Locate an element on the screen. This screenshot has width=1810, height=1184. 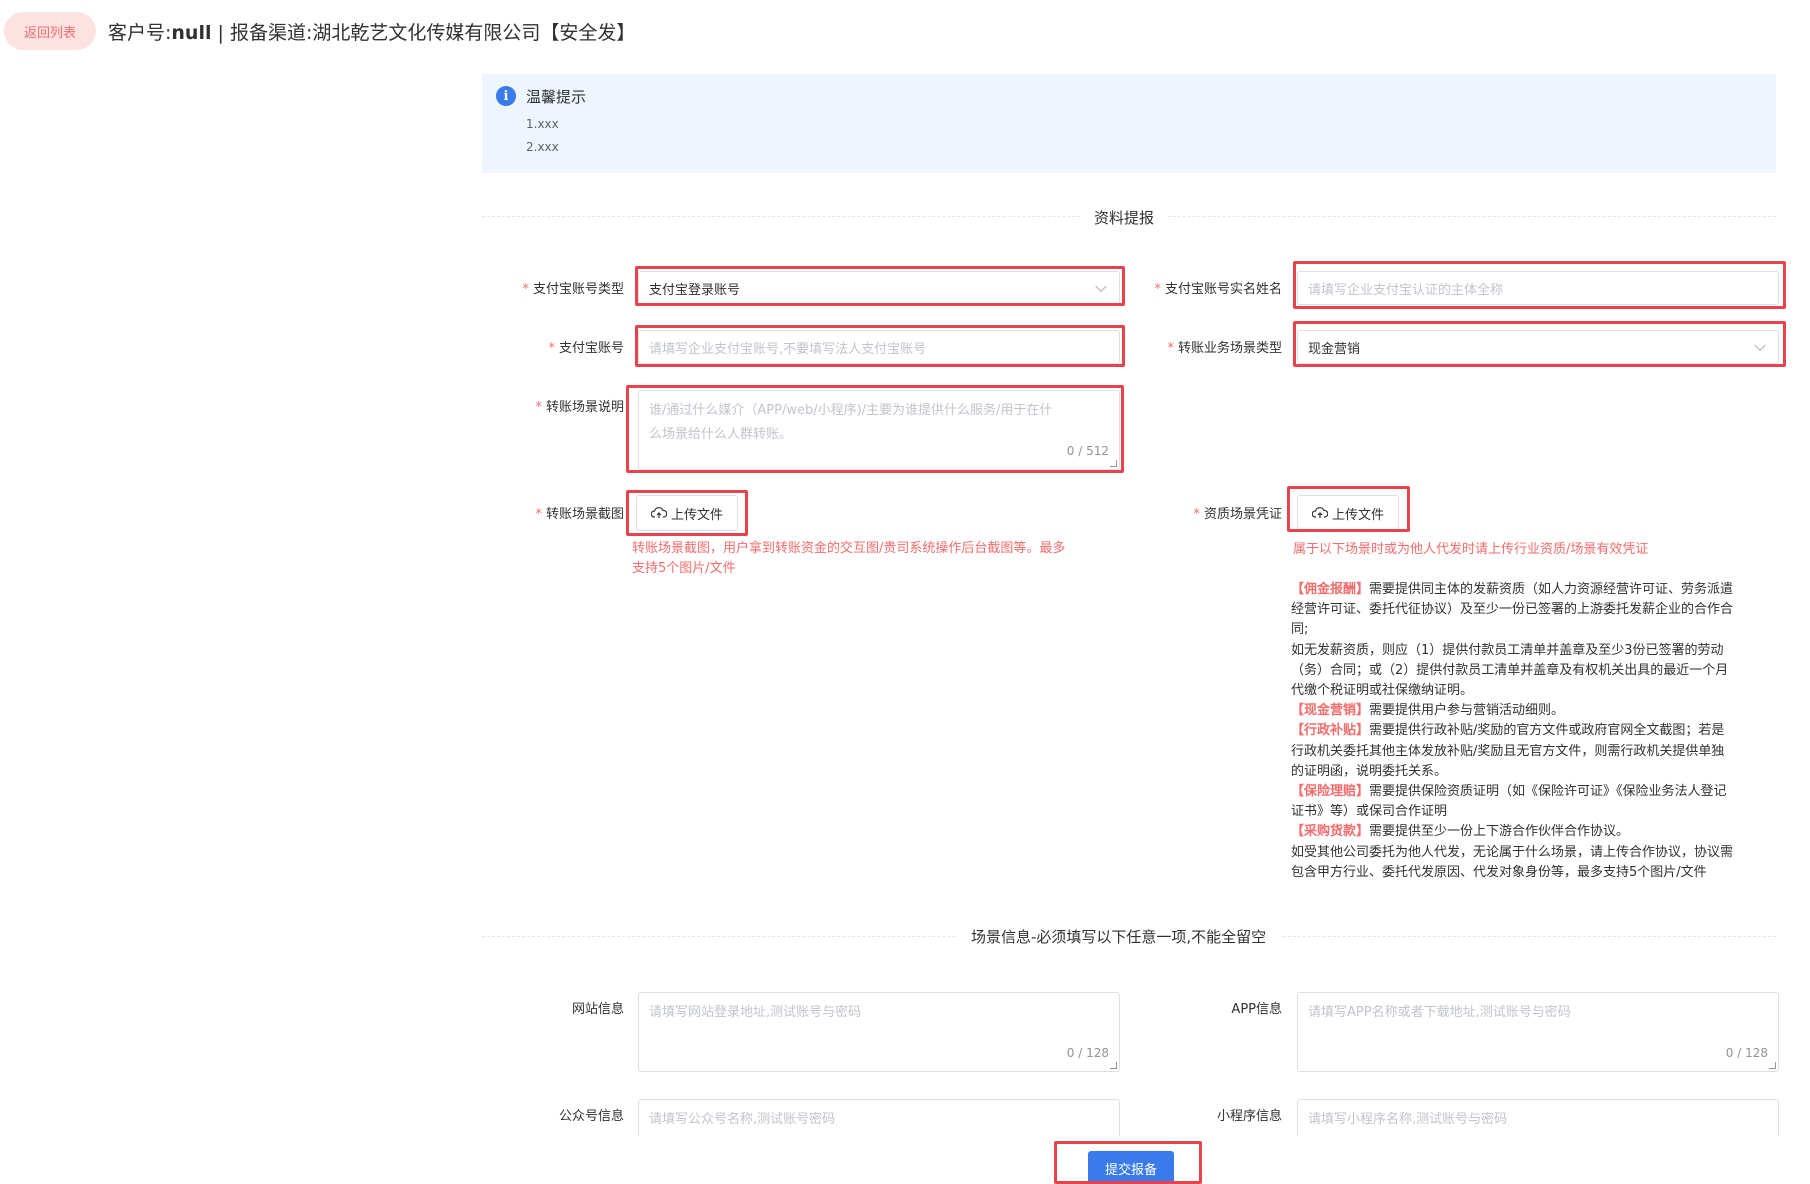
customer-number: null is located at coordinates (191, 33).